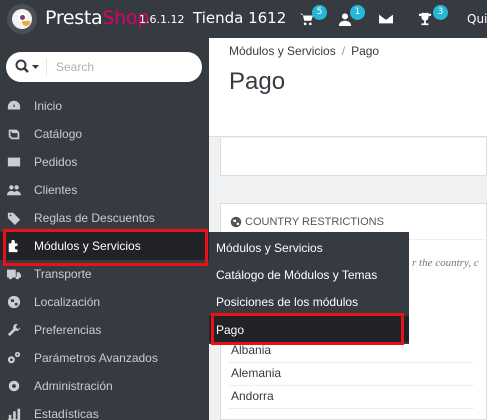 The height and width of the screenshot is (420, 487). I want to click on sidebar-item-preferencias: Preferencias, so click(104, 330).